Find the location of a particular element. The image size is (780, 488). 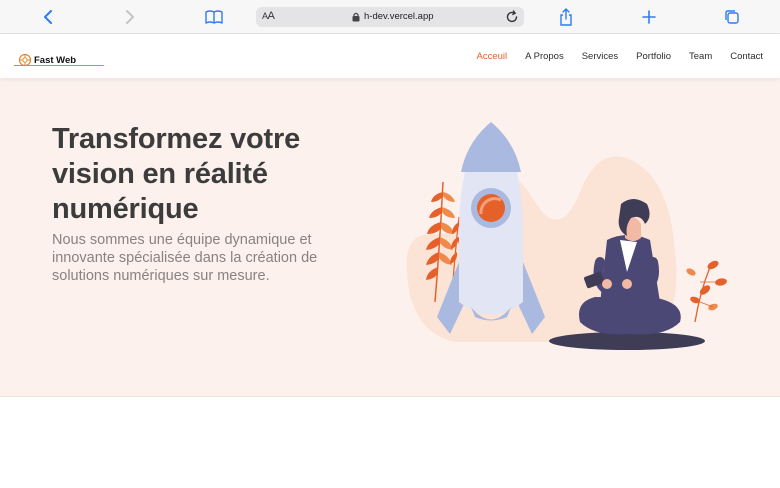

bookmarks-icon is located at coordinates (214, 17).